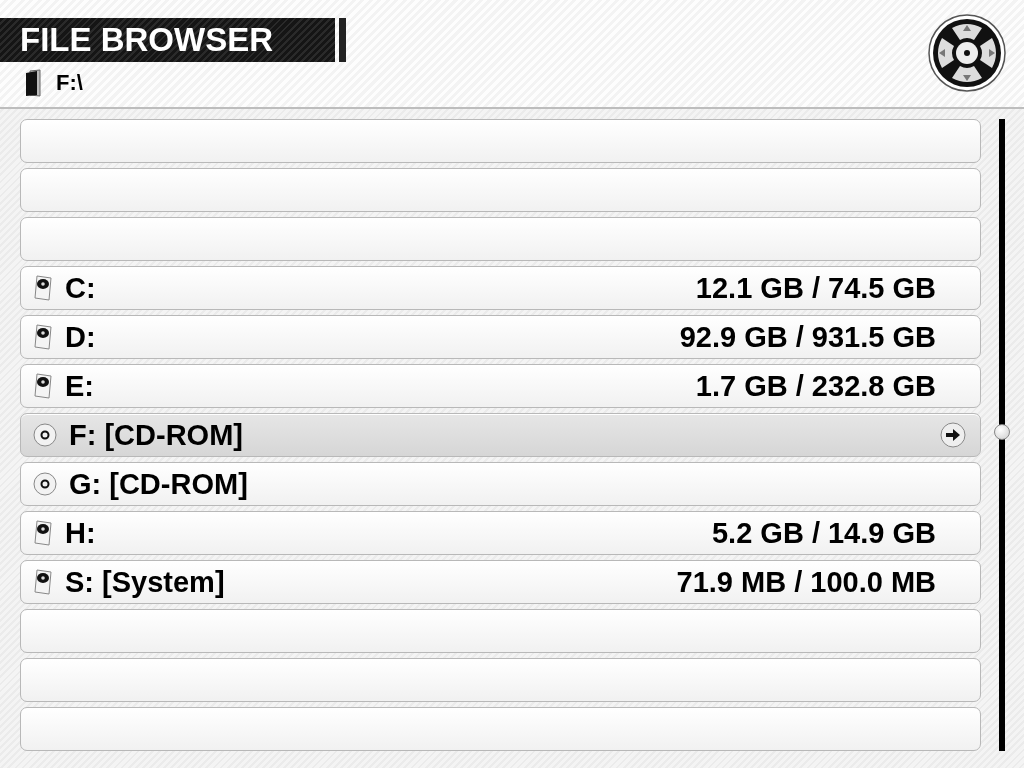 The width and height of the screenshot is (1024, 768). I want to click on drive-name: D:, so click(80, 337).